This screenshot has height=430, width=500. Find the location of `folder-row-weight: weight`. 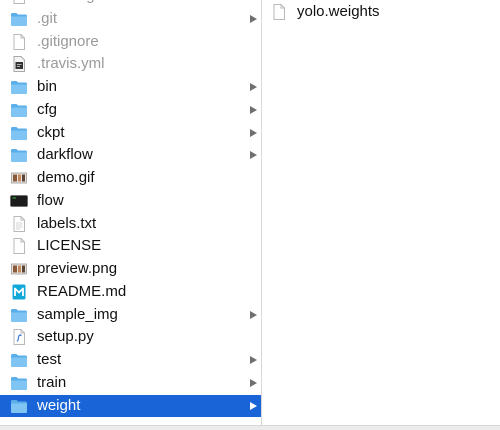

folder-row-weight: weight is located at coordinates (130, 406).